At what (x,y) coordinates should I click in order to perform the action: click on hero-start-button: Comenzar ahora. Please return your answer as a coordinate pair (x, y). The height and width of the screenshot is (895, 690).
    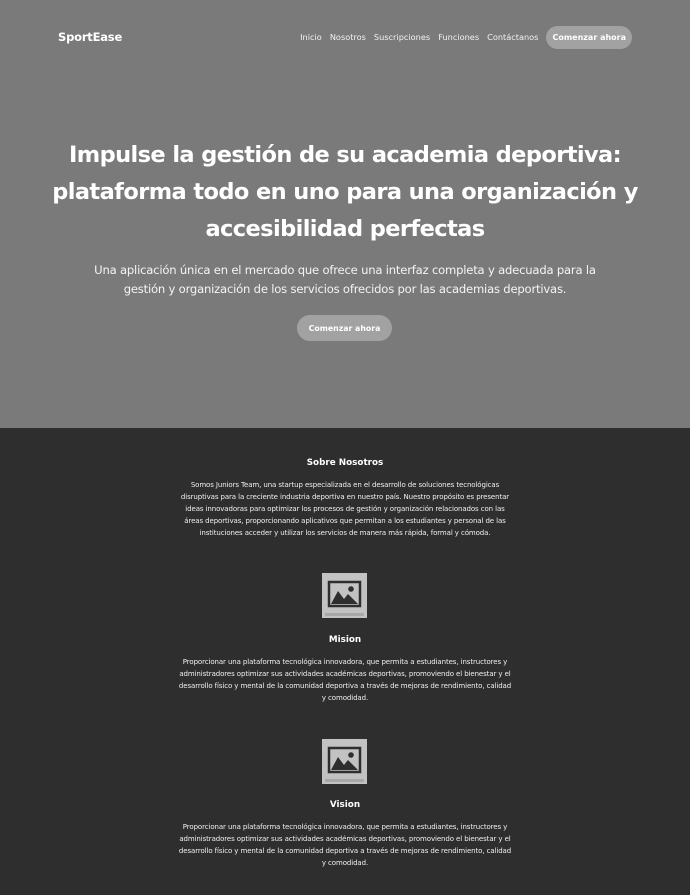
    Looking at the image, I should click on (344, 328).